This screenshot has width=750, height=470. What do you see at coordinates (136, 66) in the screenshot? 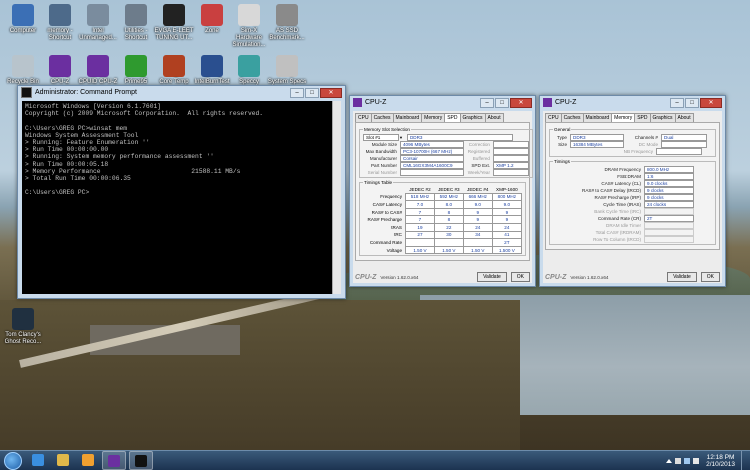
I see `prime95-icon` at bounding box center [136, 66].